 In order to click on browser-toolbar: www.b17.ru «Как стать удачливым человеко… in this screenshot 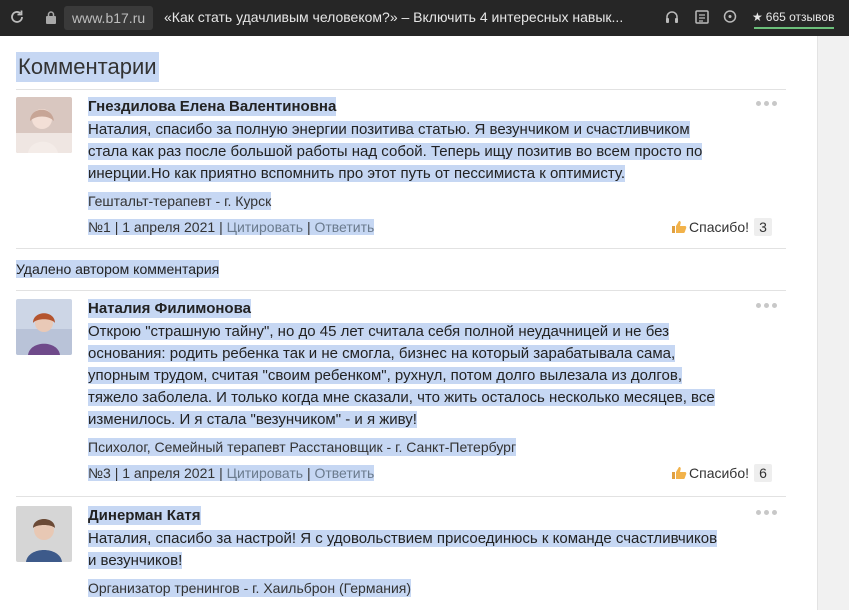, I will do `click(424, 18)`.